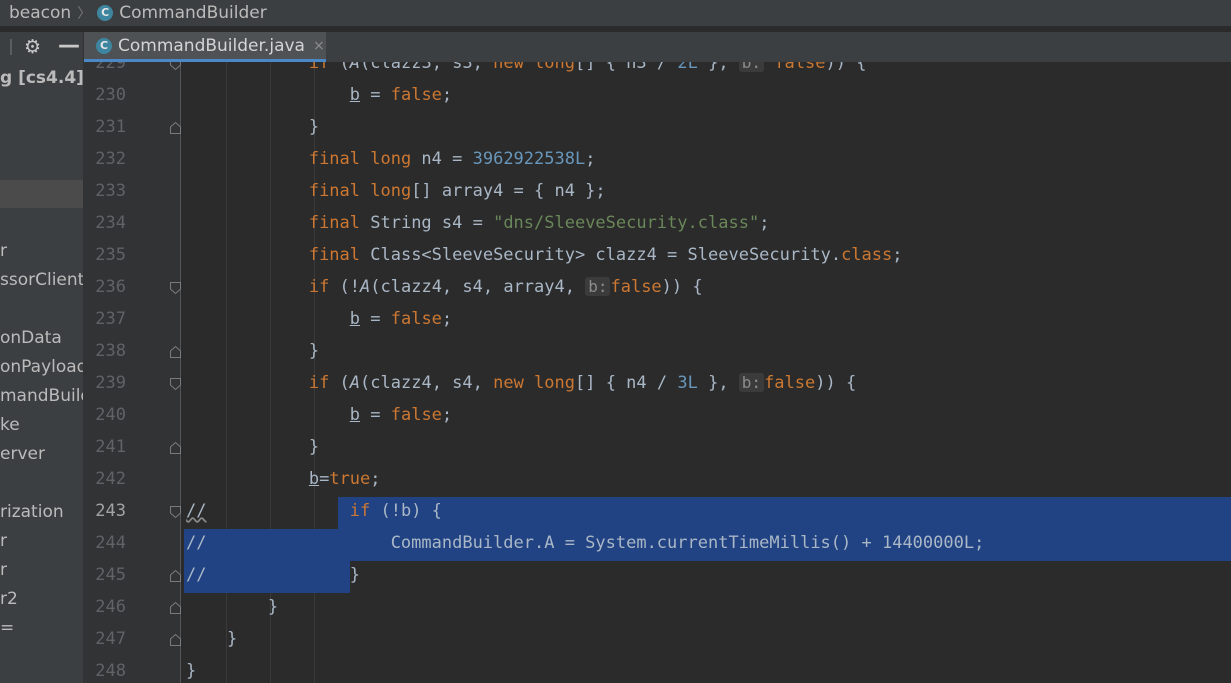 The image size is (1231, 683). What do you see at coordinates (657, 161) in the screenshot?
I see `code-line: 232 final long n4 = 3962922538L;` at bounding box center [657, 161].